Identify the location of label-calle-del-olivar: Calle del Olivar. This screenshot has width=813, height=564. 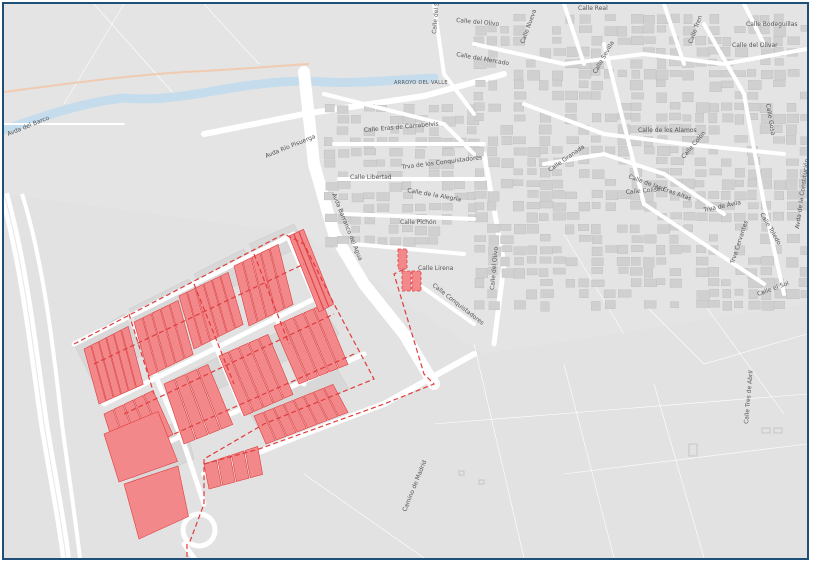
(755, 45).